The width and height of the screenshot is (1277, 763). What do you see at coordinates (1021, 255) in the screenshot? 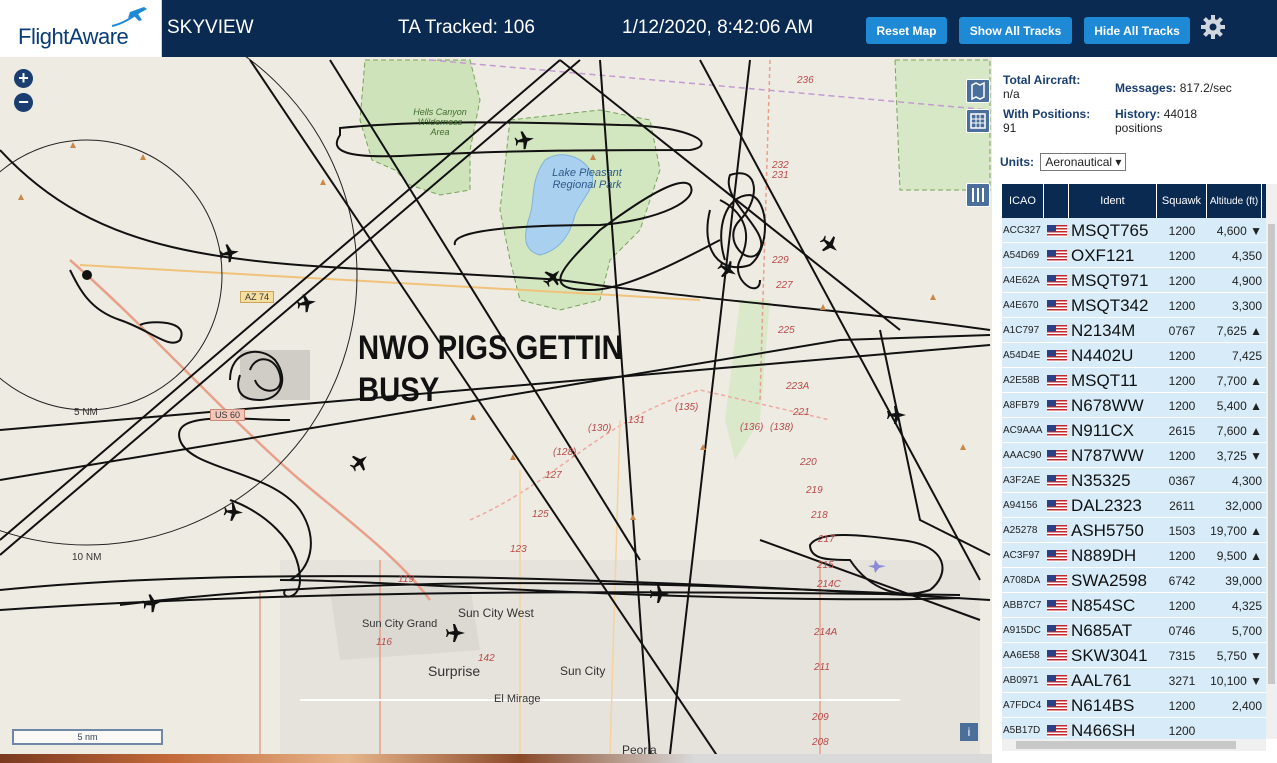
I see `icao-cell: A54D69` at bounding box center [1021, 255].